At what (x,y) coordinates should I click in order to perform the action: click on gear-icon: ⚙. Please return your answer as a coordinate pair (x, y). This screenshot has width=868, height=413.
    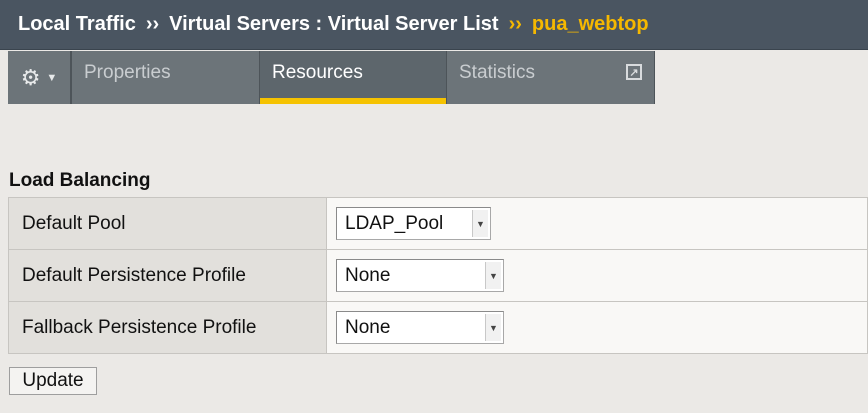
    Looking at the image, I should click on (30, 77).